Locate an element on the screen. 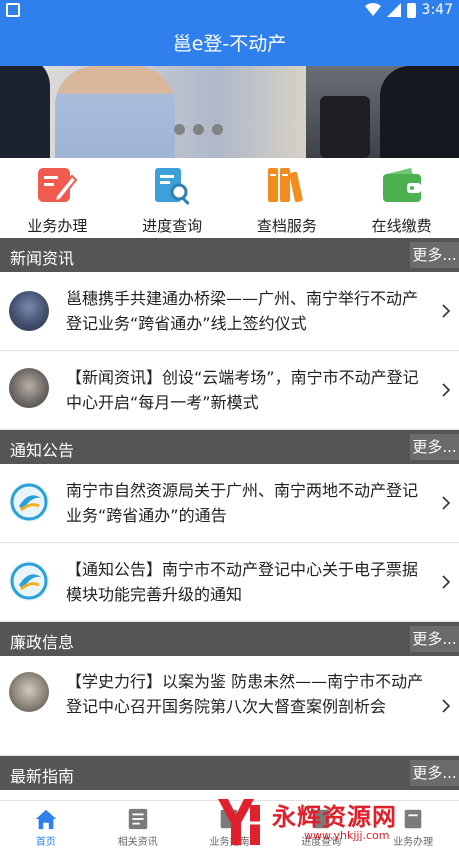  list-item: 【新闻资讯】创设“云端考场”，南宁市不动产登记中心开启“每月一考”新模式 is located at coordinates (229, 390).